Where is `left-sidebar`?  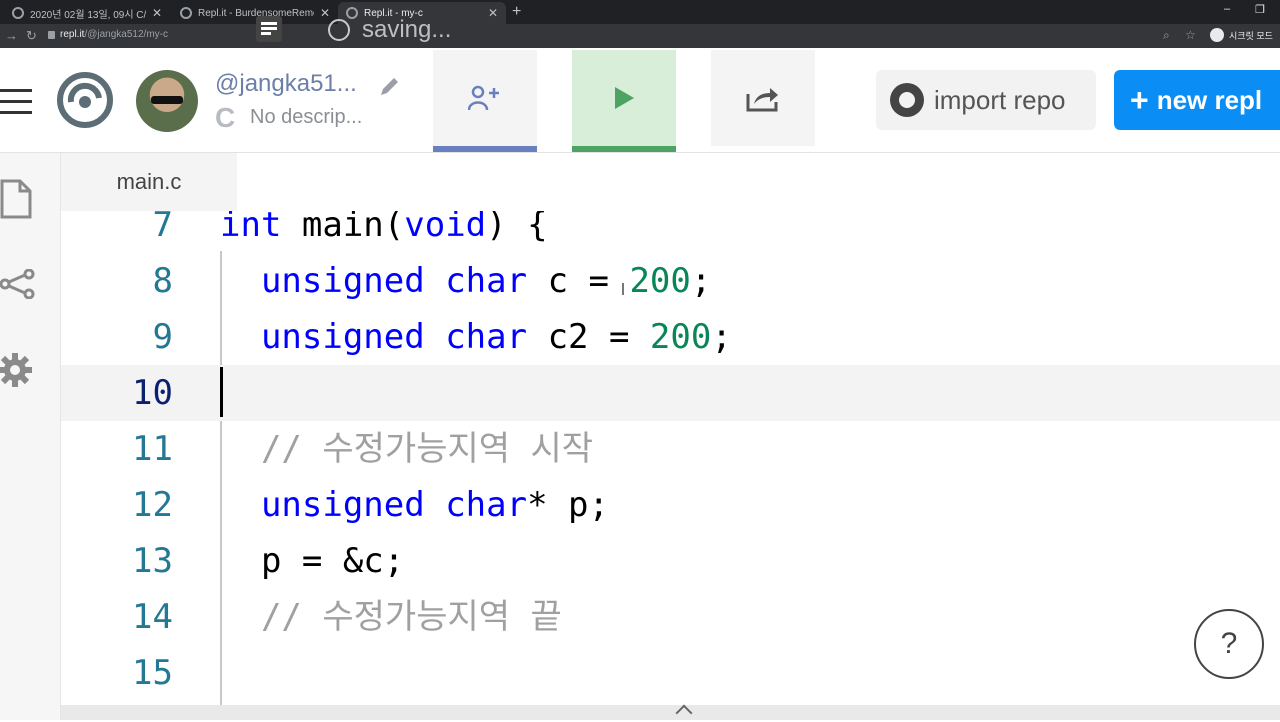 left-sidebar is located at coordinates (30, 436).